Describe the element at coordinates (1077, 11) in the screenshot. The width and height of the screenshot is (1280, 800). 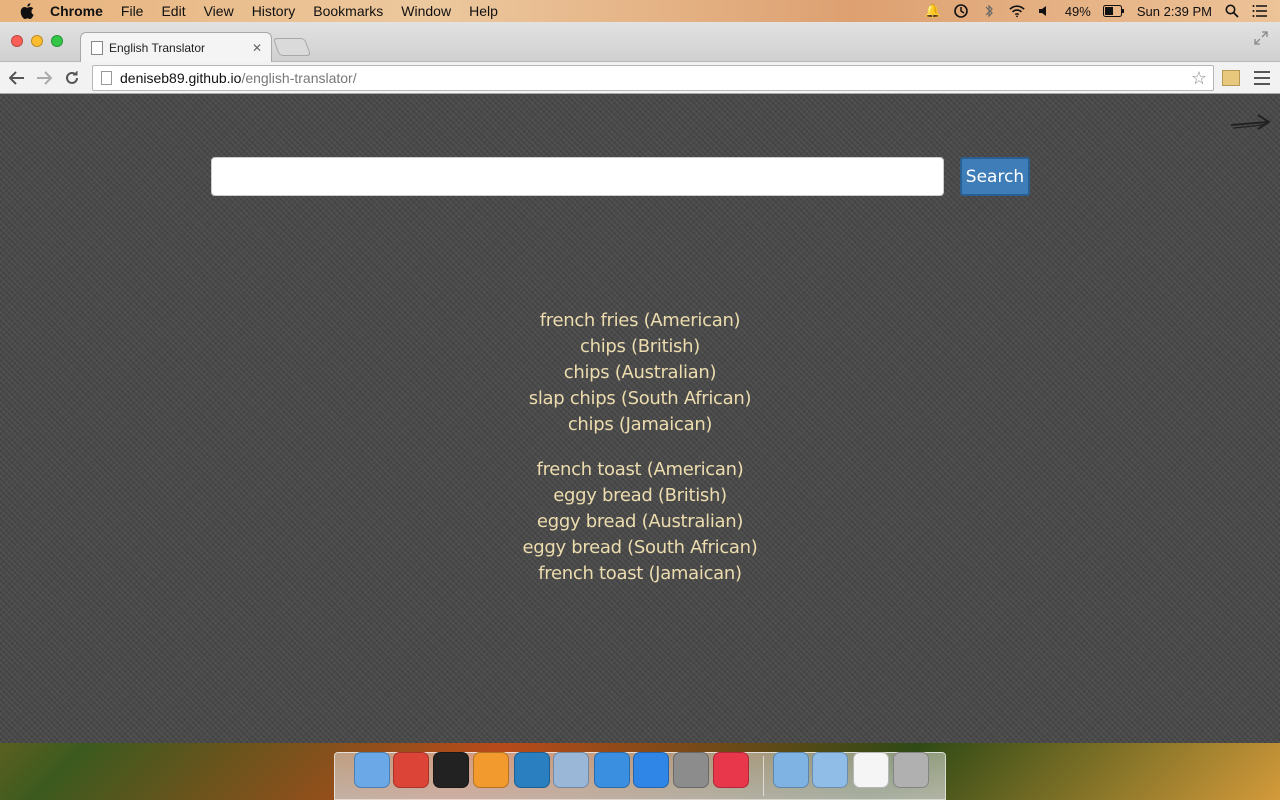
I see `battery-percent: 49%` at that location.